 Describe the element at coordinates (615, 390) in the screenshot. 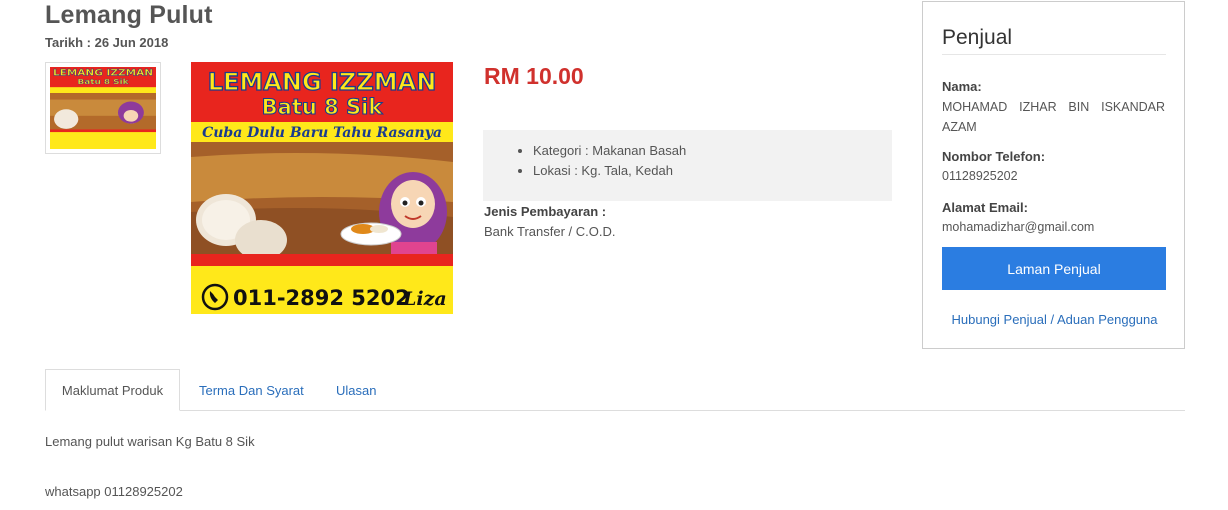

I see `product-tabs: Maklumat Produk Terma Dan Syarat Ulasan` at that location.